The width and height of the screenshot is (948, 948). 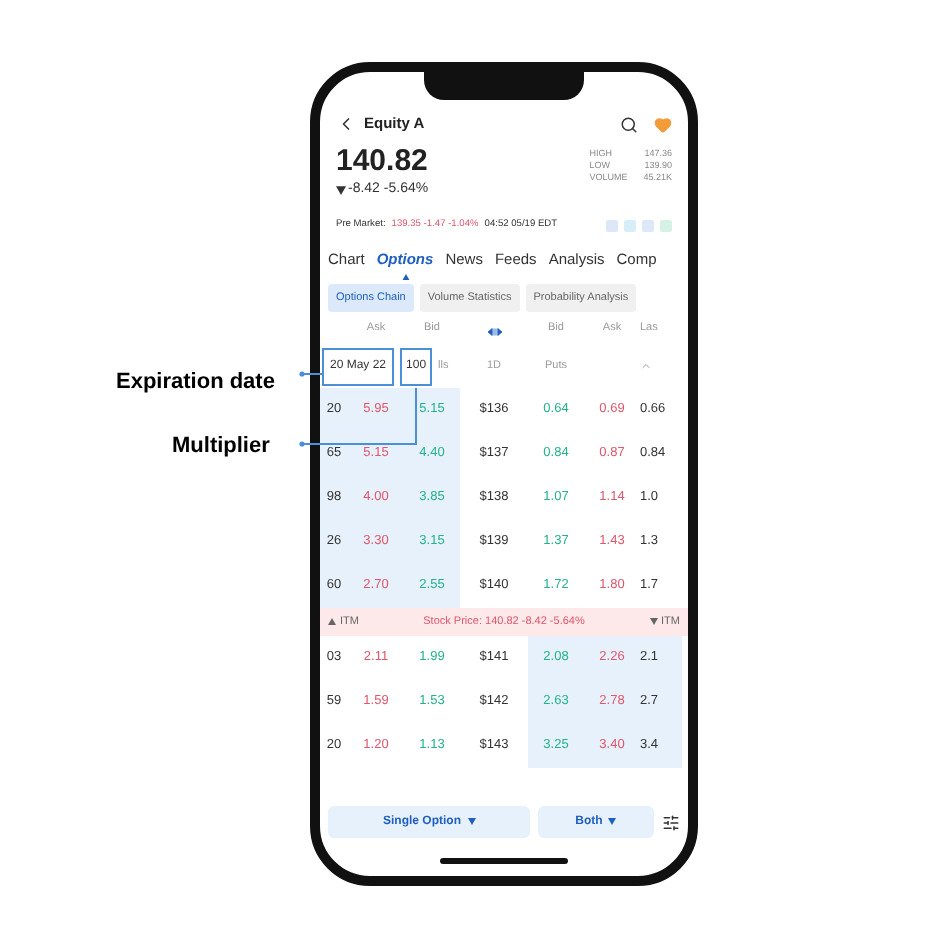 I want to click on stock-price: 140.82, so click(x=382, y=162).